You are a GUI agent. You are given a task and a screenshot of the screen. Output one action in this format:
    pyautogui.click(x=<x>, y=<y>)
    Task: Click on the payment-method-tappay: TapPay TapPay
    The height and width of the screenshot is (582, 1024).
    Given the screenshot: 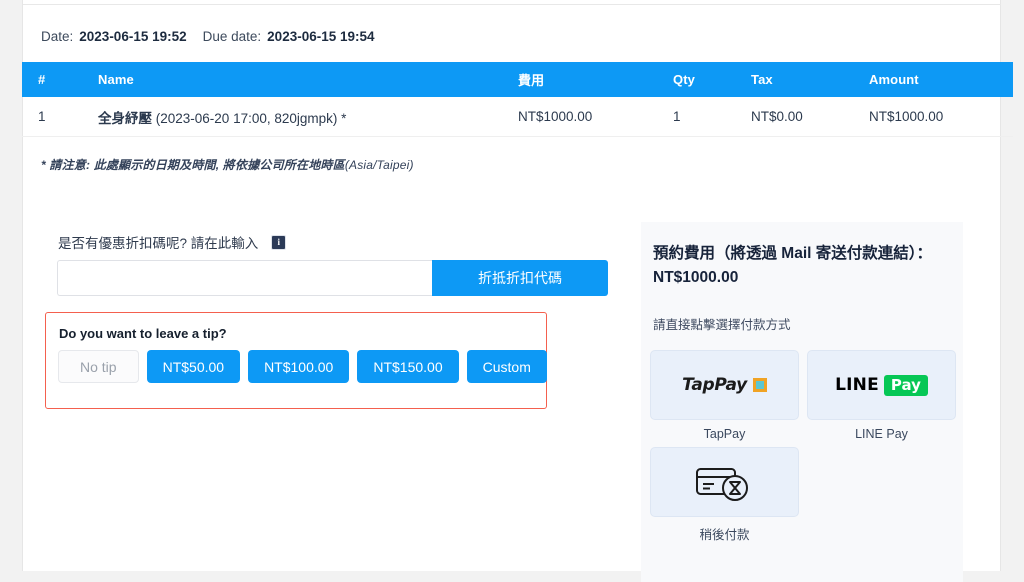 What is the action you would take?
    pyautogui.click(x=724, y=395)
    